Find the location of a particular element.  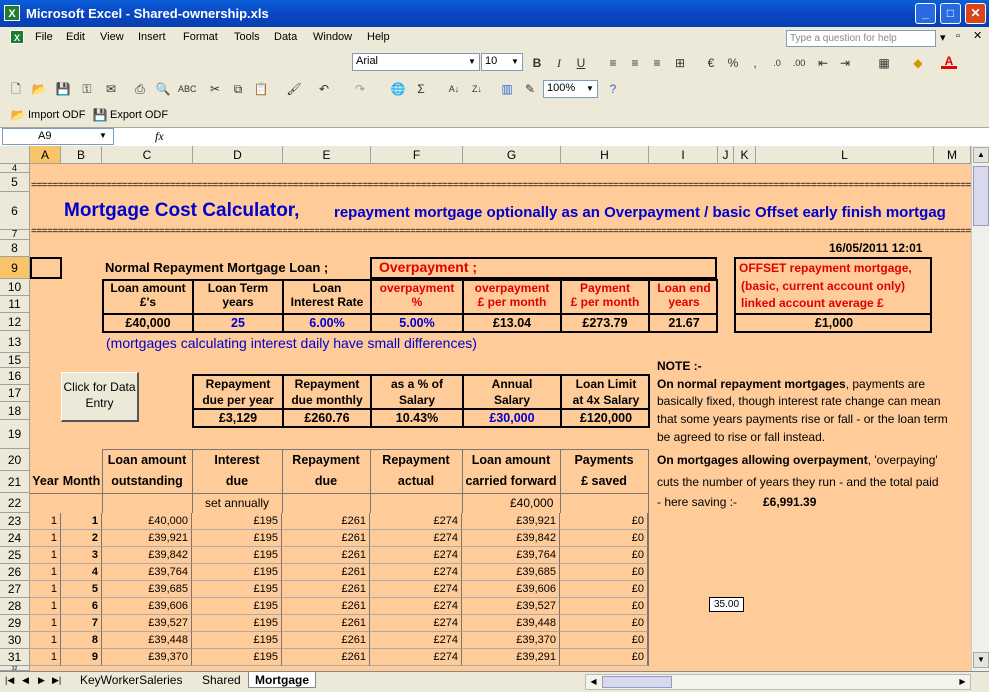

row-header: 15 is located at coordinates (15, 360).